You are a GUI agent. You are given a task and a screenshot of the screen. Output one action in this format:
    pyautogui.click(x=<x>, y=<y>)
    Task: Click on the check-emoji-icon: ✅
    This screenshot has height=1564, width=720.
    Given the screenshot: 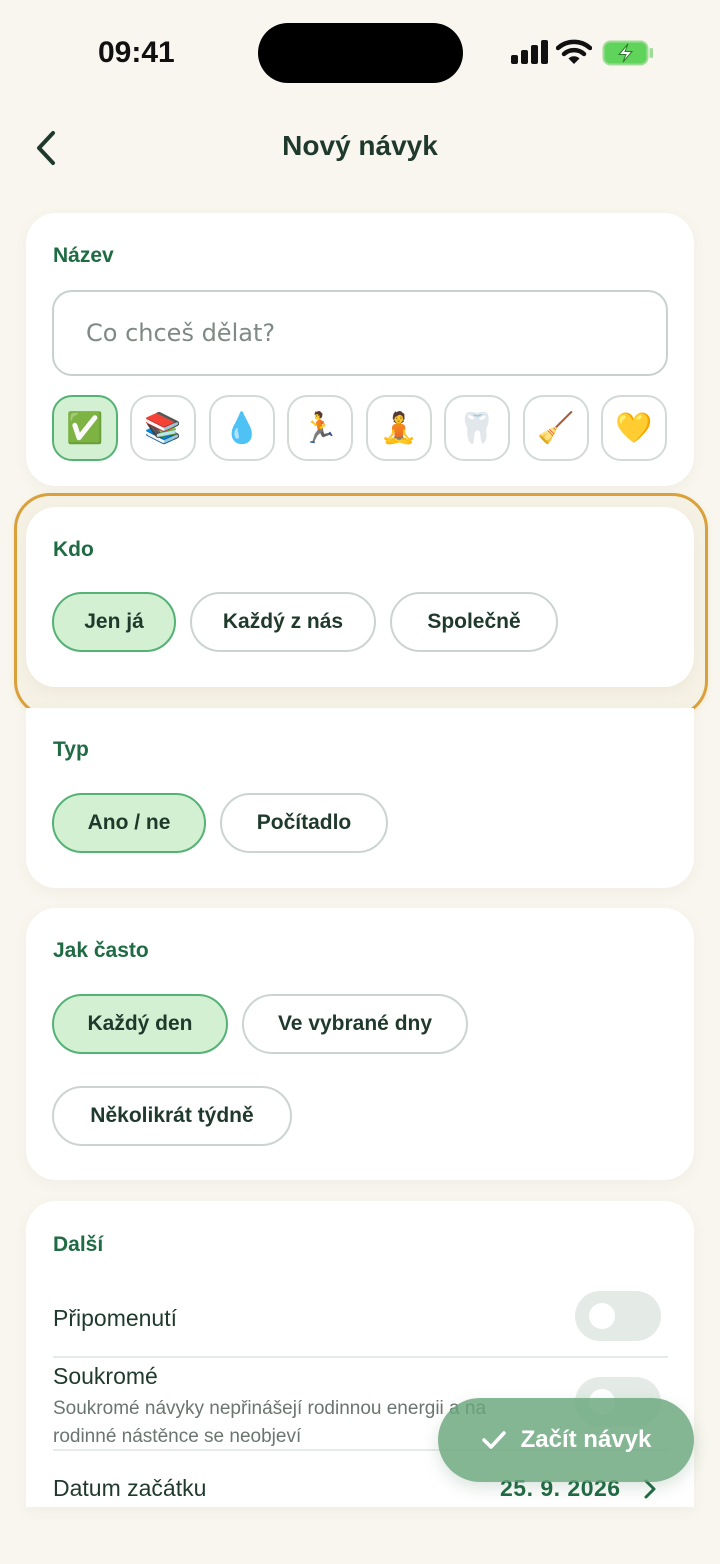 What is the action you would take?
    pyautogui.click(x=85, y=428)
    